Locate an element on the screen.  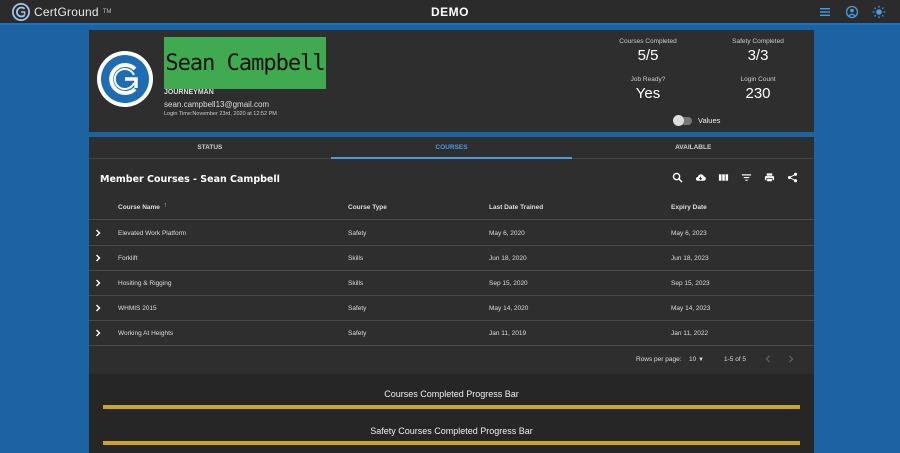
cell-expiry-date: Jun 18, 2023 is located at coordinates (690, 258).